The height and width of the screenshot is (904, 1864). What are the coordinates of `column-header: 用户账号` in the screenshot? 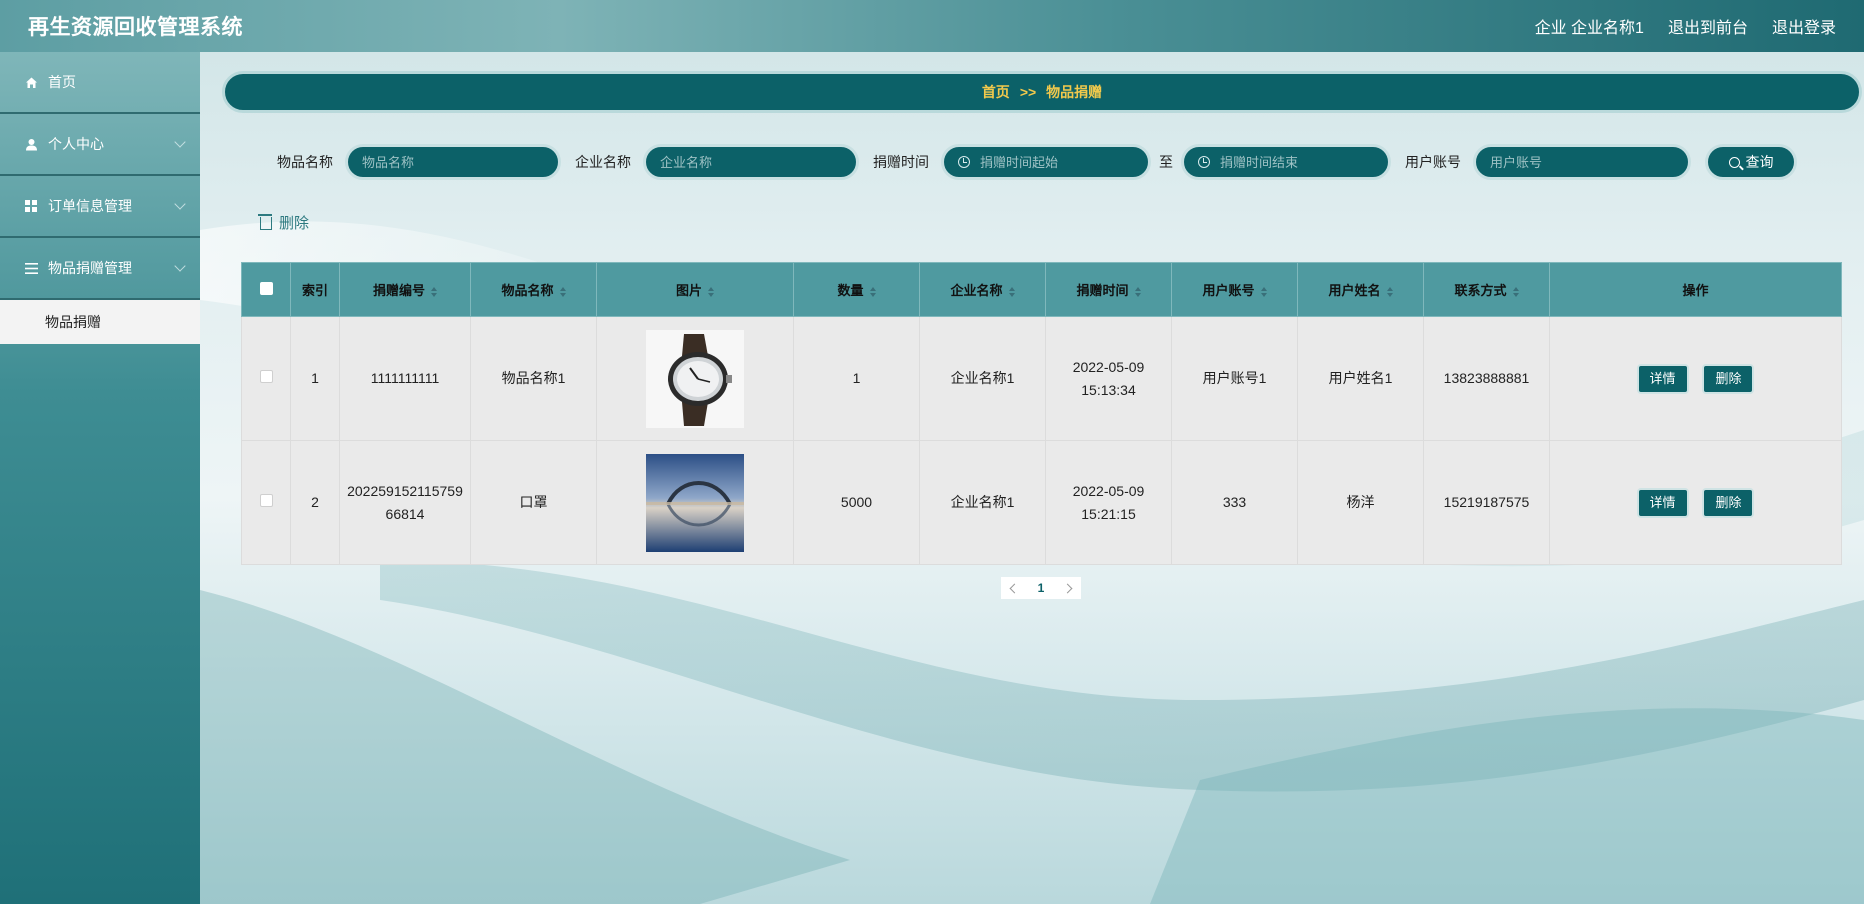 It's located at (1234, 289).